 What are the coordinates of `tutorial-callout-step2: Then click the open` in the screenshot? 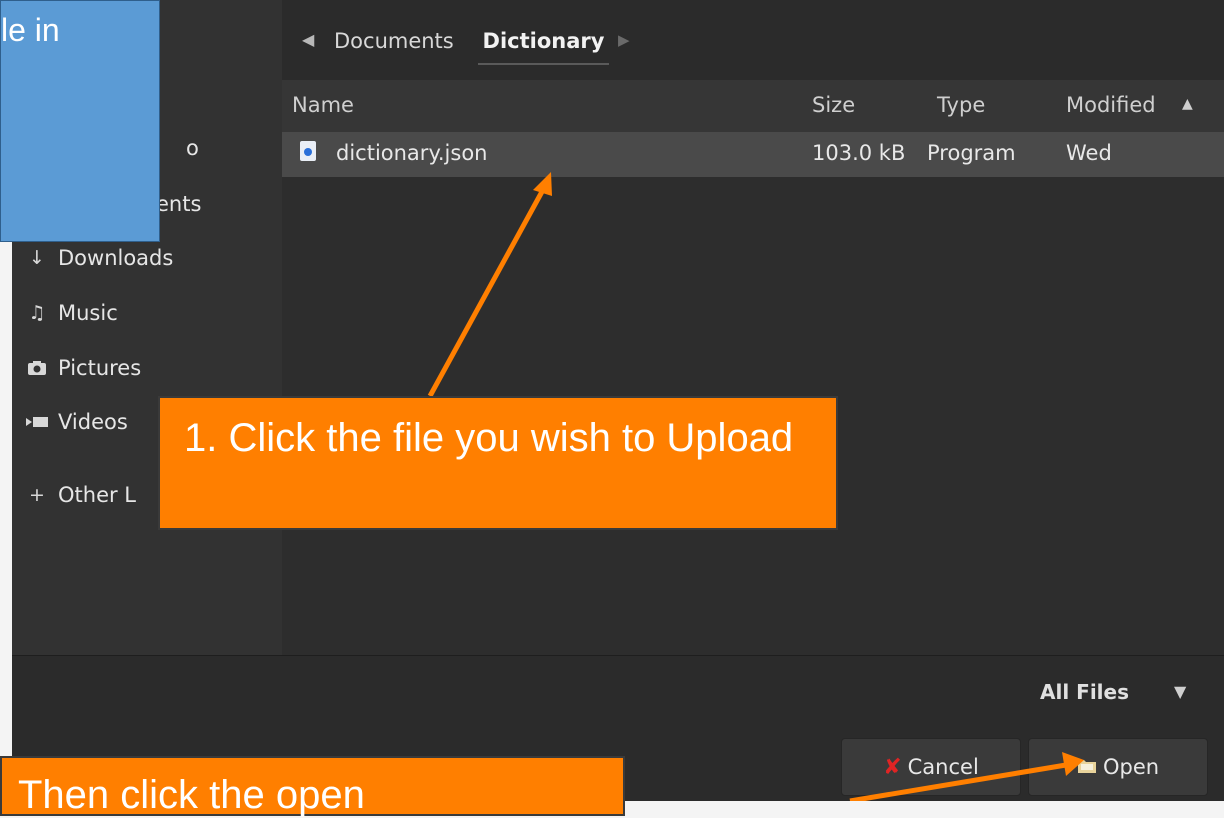 It's located at (312, 786).